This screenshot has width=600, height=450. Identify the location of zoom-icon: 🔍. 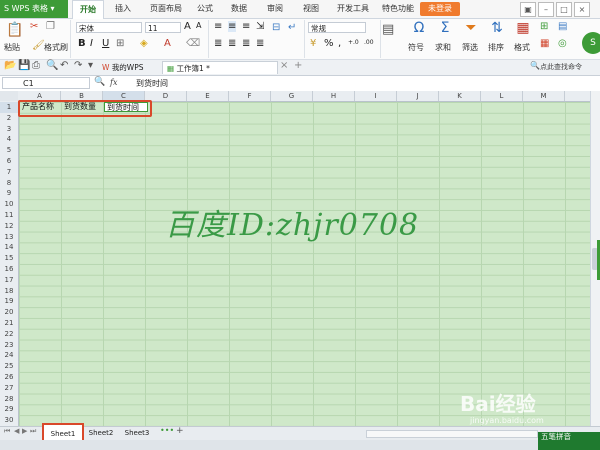
(99, 82).